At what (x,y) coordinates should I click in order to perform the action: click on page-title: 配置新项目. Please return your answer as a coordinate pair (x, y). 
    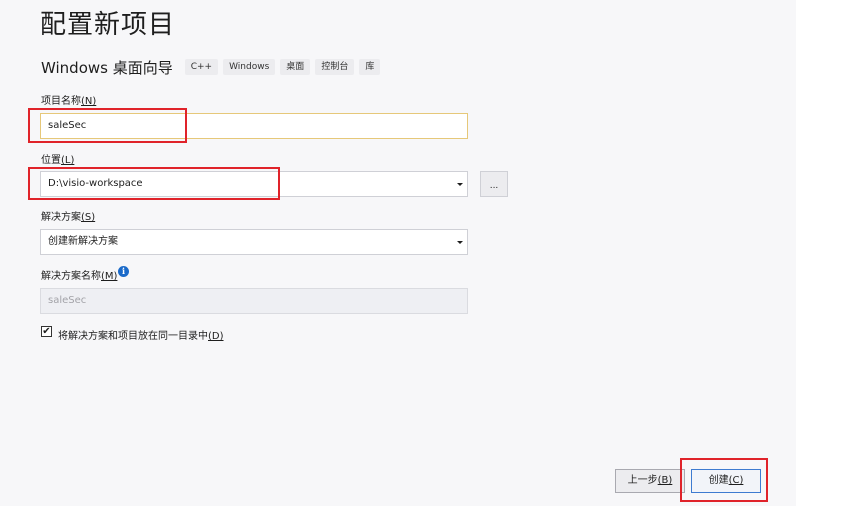
    Looking at the image, I should click on (108, 25).